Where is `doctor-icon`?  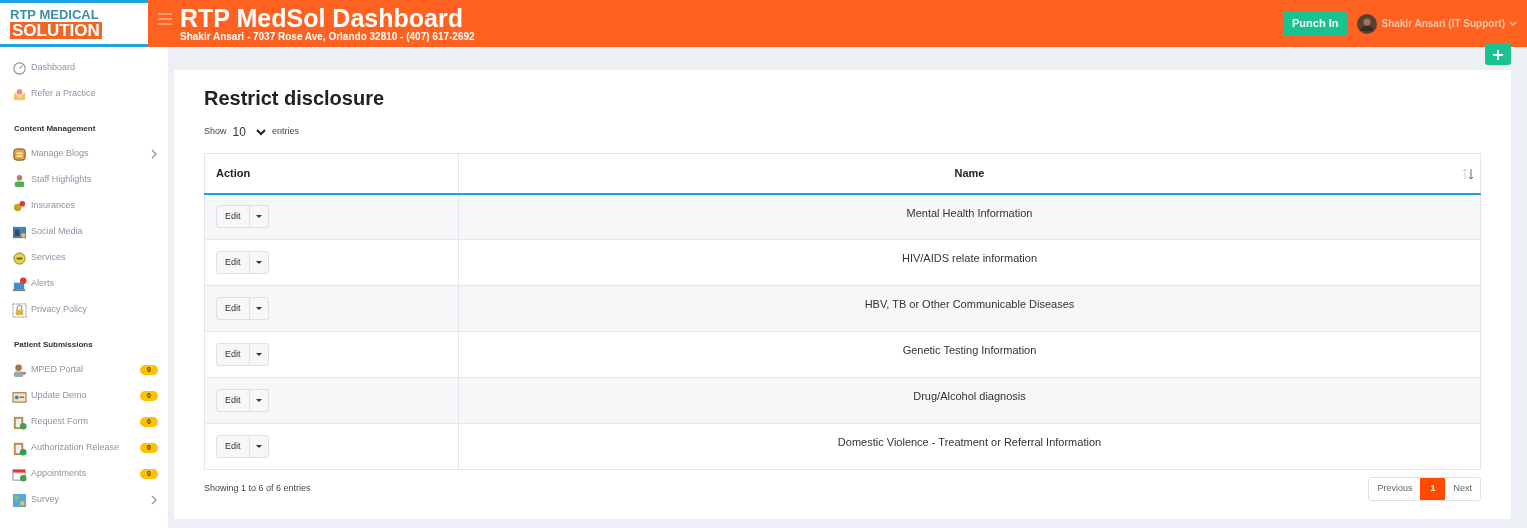
doctor-icon is located at coordinates (19, 370).